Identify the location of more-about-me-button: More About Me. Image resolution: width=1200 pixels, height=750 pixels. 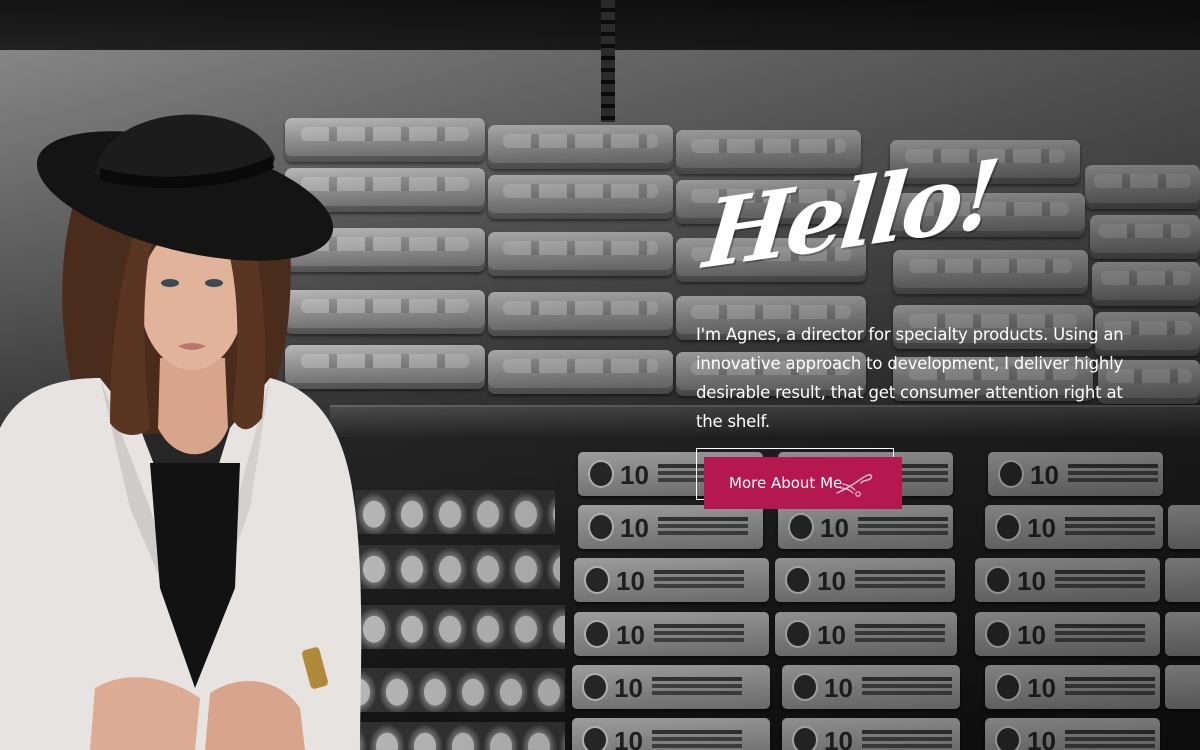
(803, 483).